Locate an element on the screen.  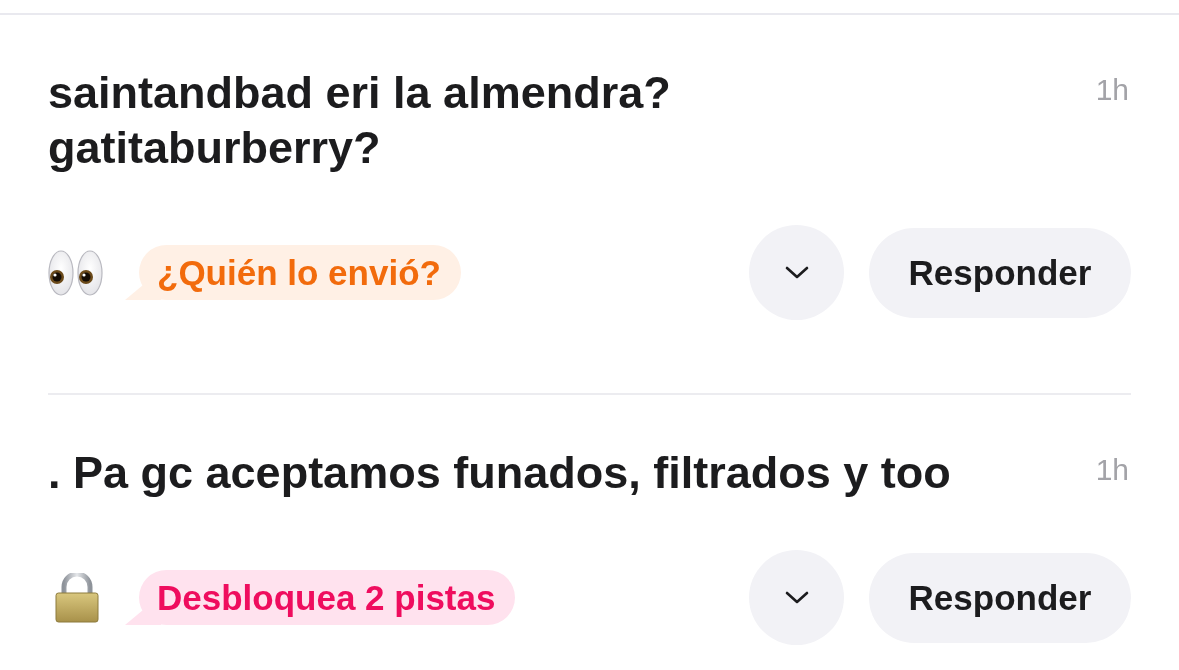
hint-bubble: Desbloquea 2 pistas is located at coordinates (320, 597).